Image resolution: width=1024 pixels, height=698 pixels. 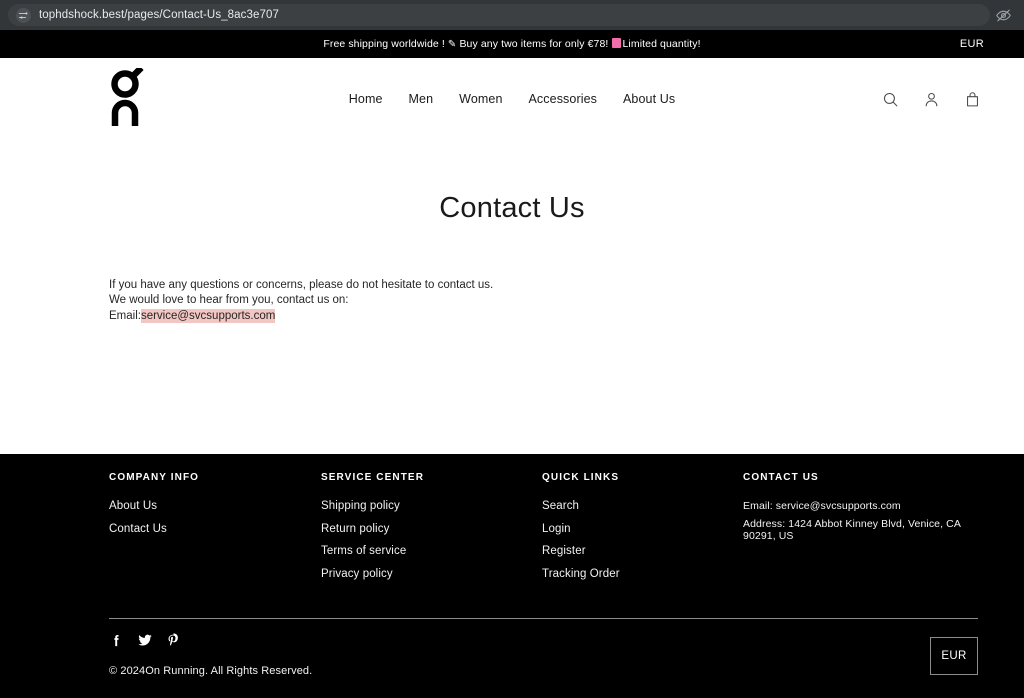 I want to click on contact-email-line: Email:service@svcsupports.com, so click(x=566, y=316).